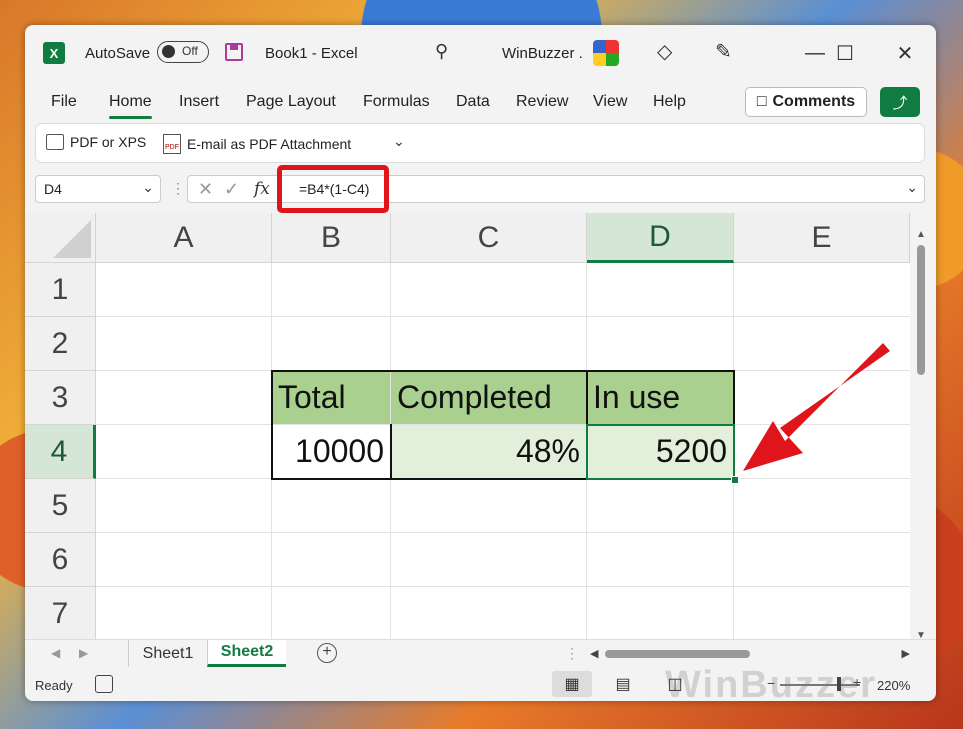 The width and height of the screenshot is (963, 729). Describe the element at coordinates (669, 102) in the screenshot. I see `menu-help: Help` at that location.